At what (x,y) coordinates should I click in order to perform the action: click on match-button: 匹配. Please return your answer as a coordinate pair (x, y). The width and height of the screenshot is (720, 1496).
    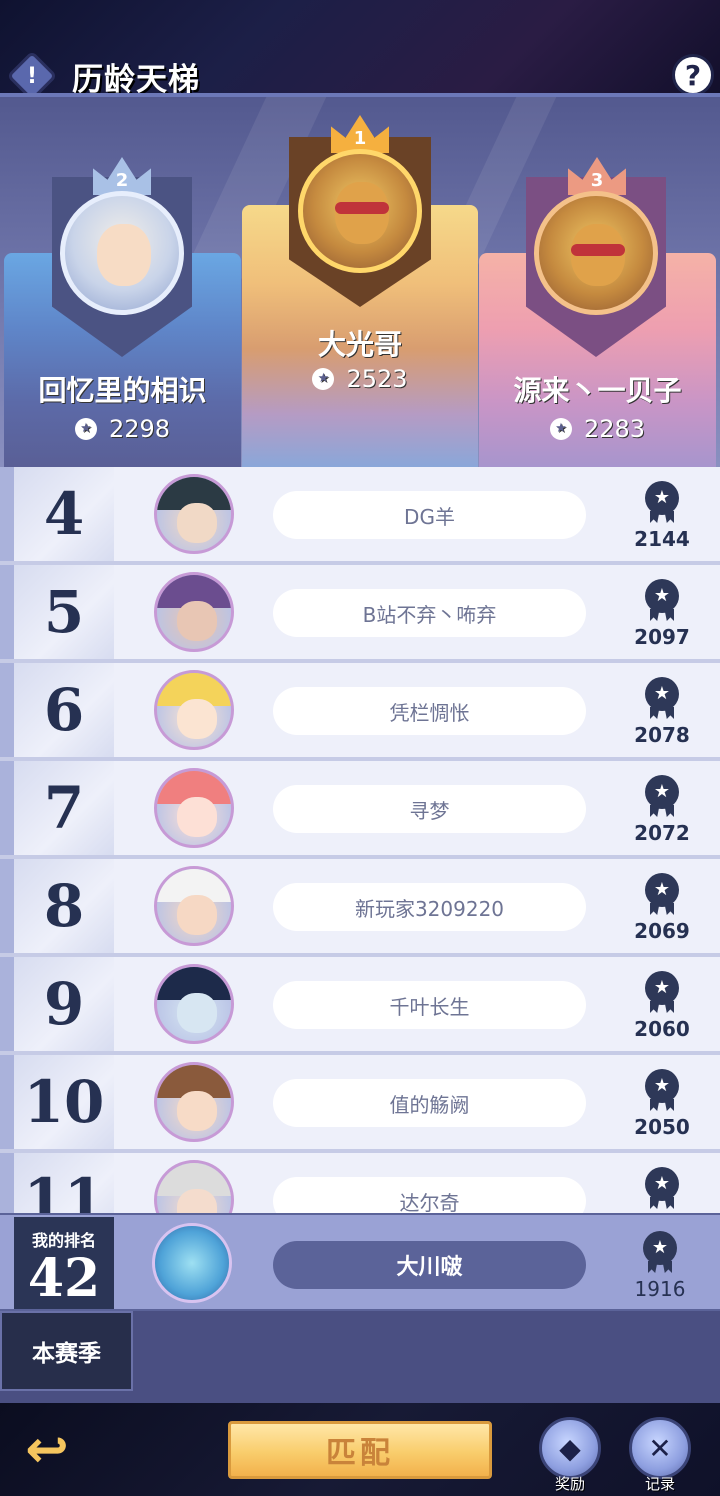
    Looking at the image, I should click on (360, 1450).